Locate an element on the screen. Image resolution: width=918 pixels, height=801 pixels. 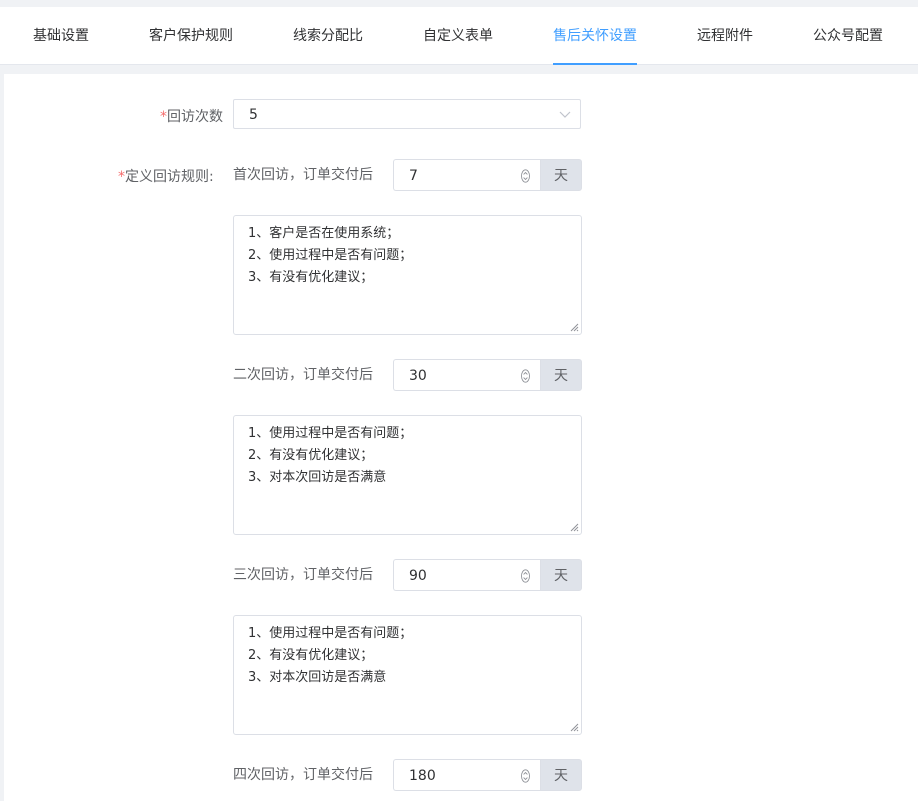
visit-count-select: 5 is located at coordinates (407, 114).